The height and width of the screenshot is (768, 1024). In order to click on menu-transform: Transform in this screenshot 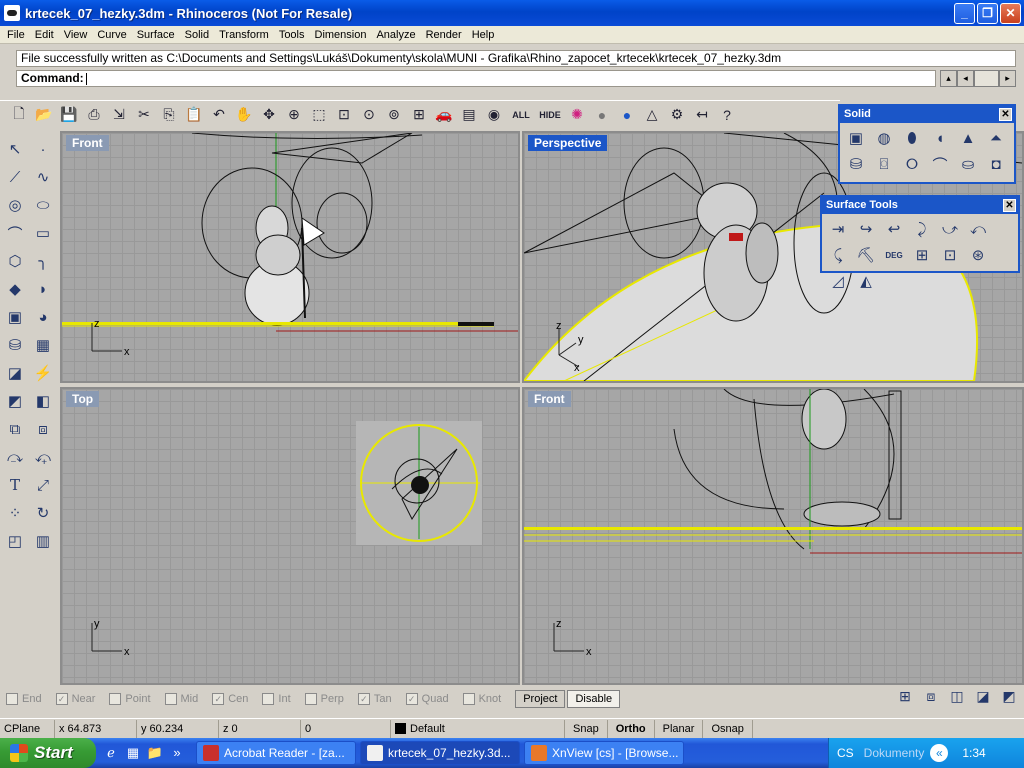, I will do `click(244, 35)`.